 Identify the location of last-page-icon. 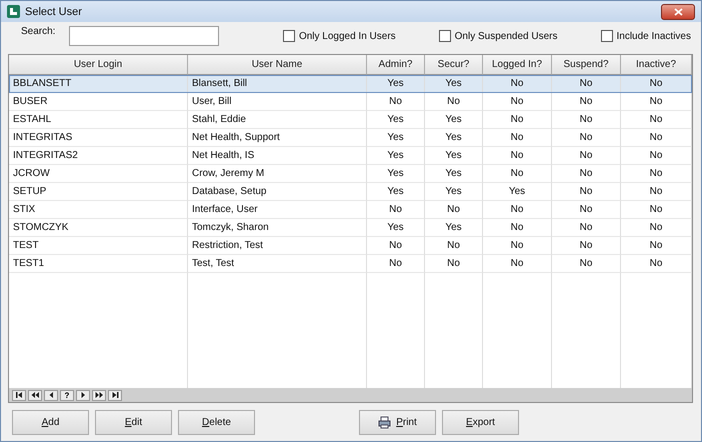
(115, 395).